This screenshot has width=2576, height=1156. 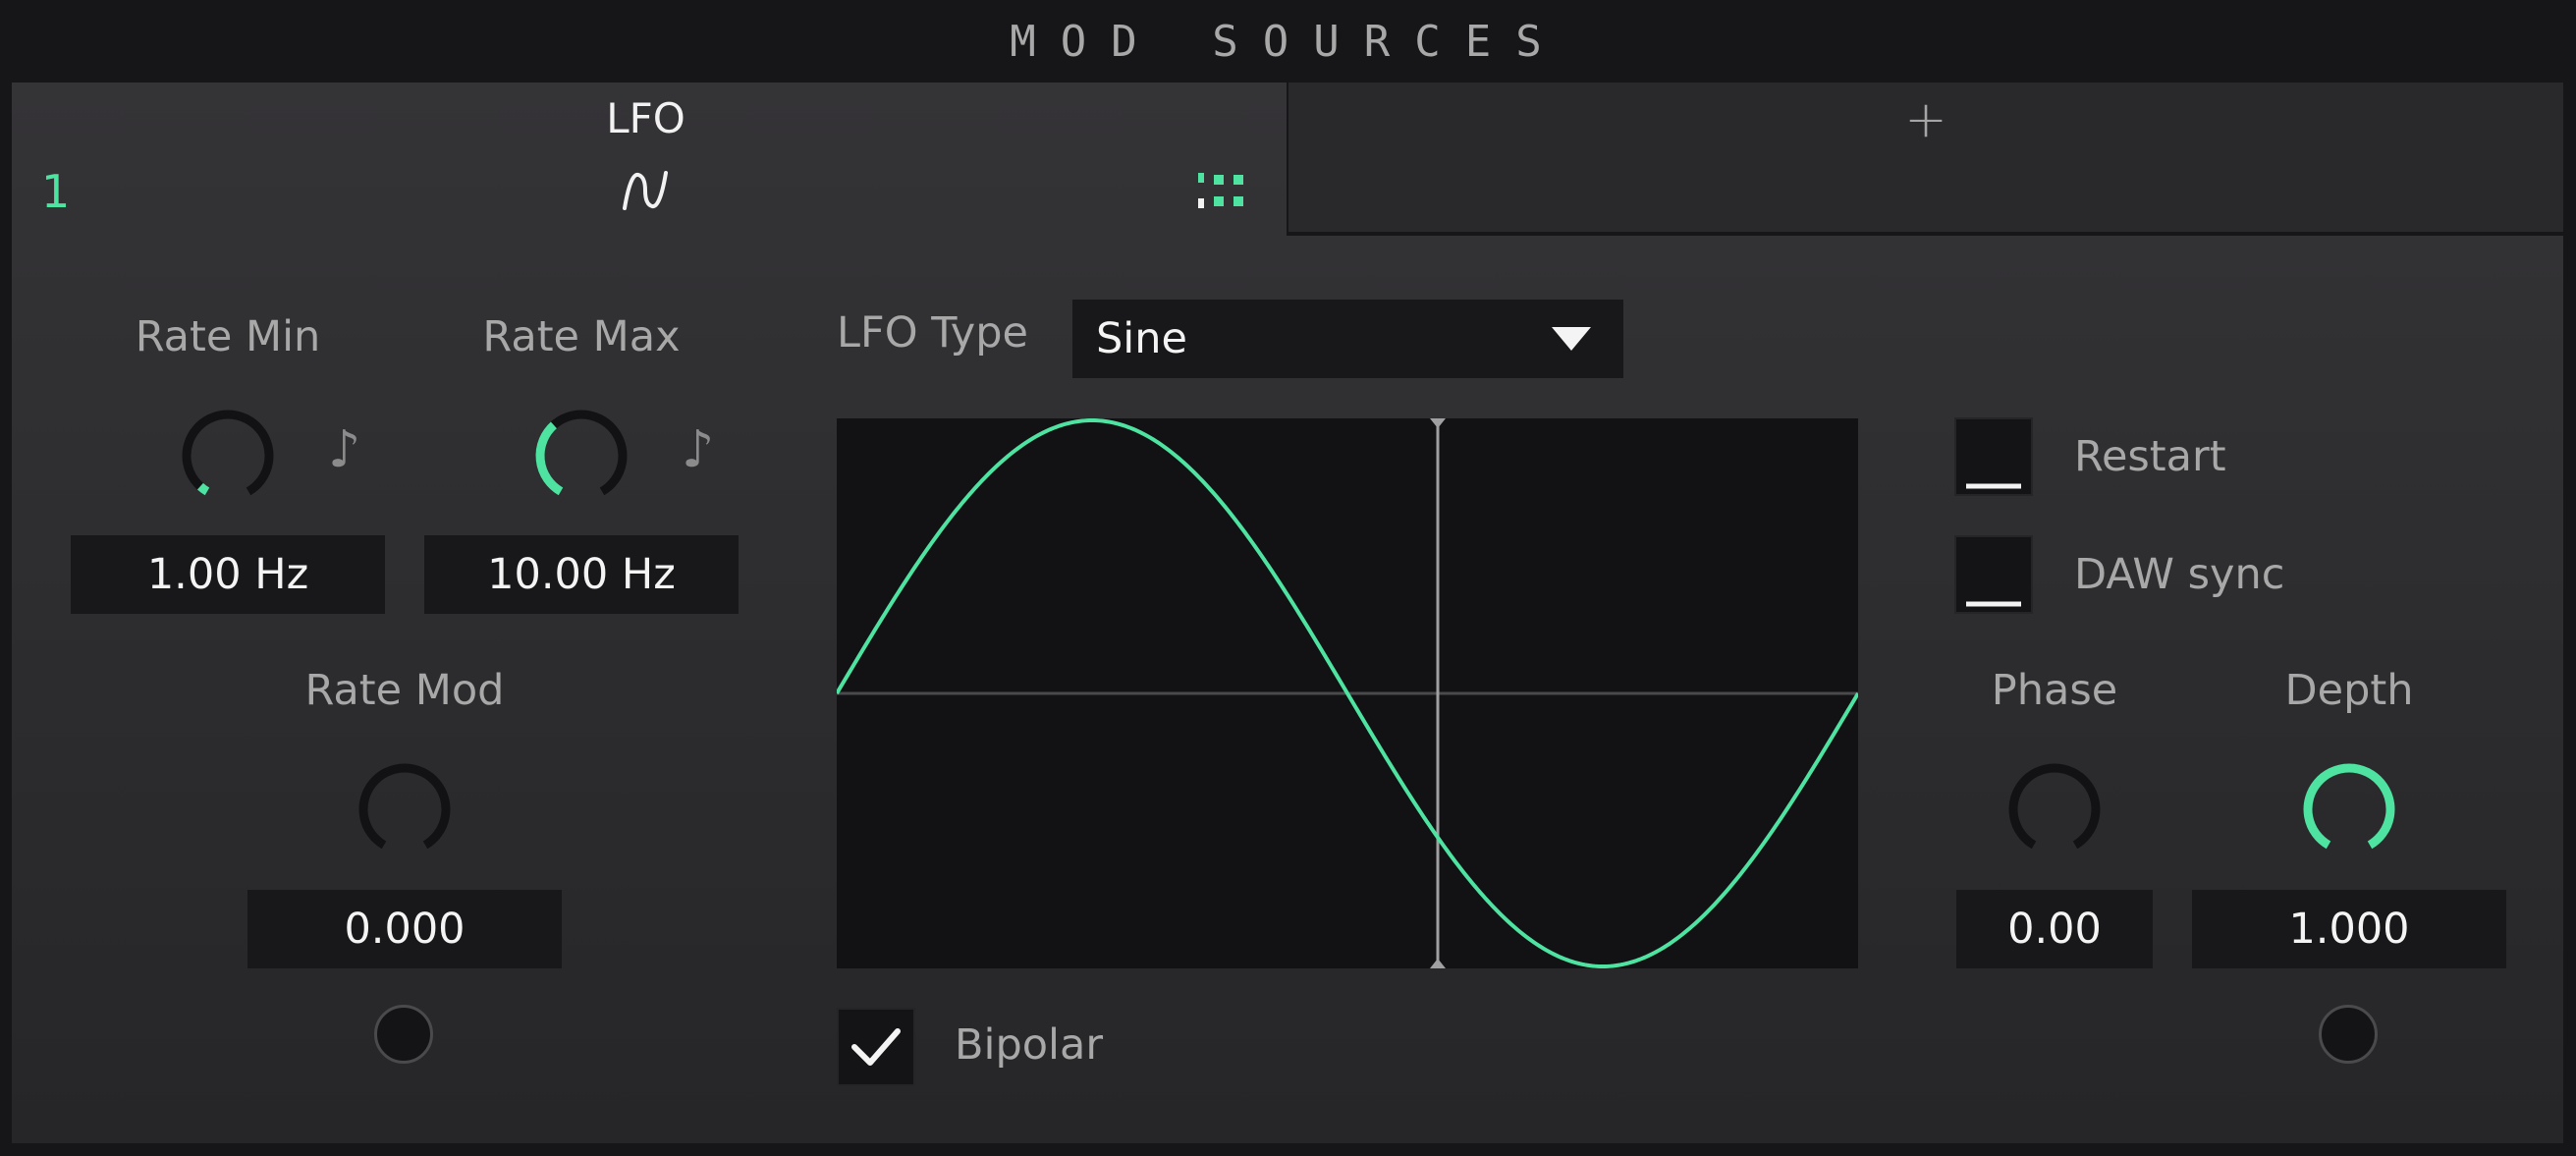 I want to click on chevron-down-icon, so click(x=1572, y=339).